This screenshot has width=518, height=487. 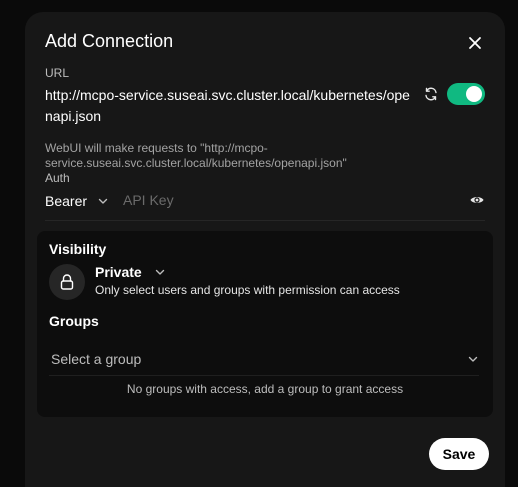 What do you see at coordinates (66, 201) in the screenshot?
I see `auth-type-value: Bearer` at bounding box center [66, 201].